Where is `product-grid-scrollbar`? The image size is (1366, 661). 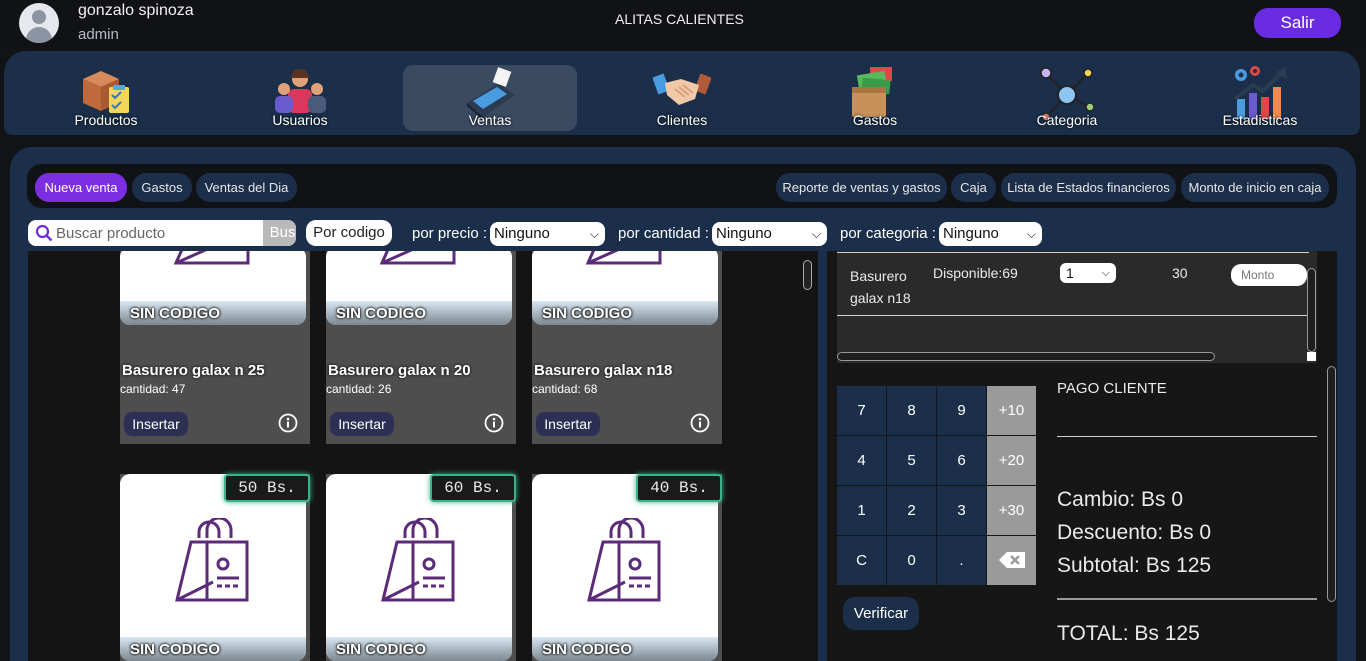
product-grid-scrollbar is located at coordinates (807, 275).